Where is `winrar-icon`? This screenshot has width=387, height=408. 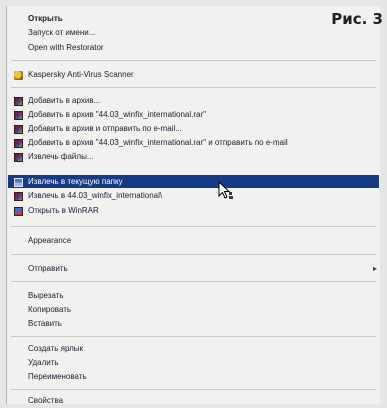 winrar-icon is located at coordinates (18, 211).